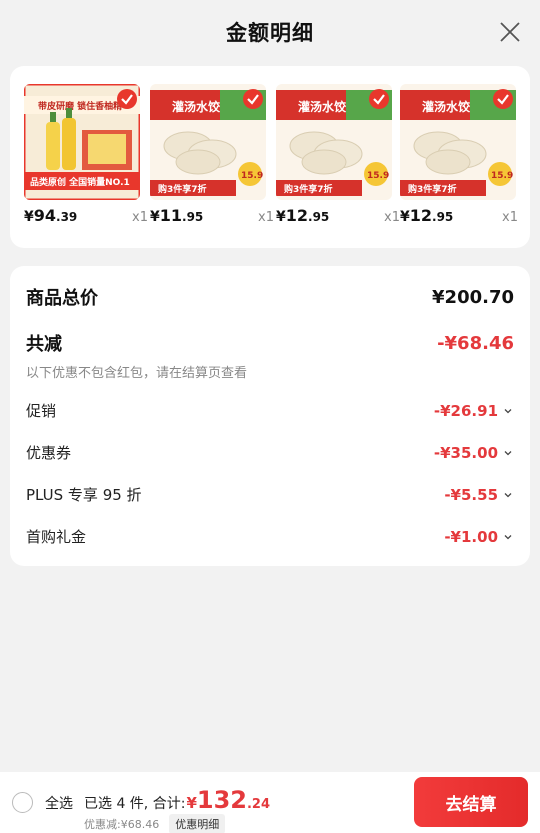 The height and width of the screenshot is (833, 540). Describe the element at coordinates (177, 215) in the screenshot. I see `product-price: ¥11.95` at that location.